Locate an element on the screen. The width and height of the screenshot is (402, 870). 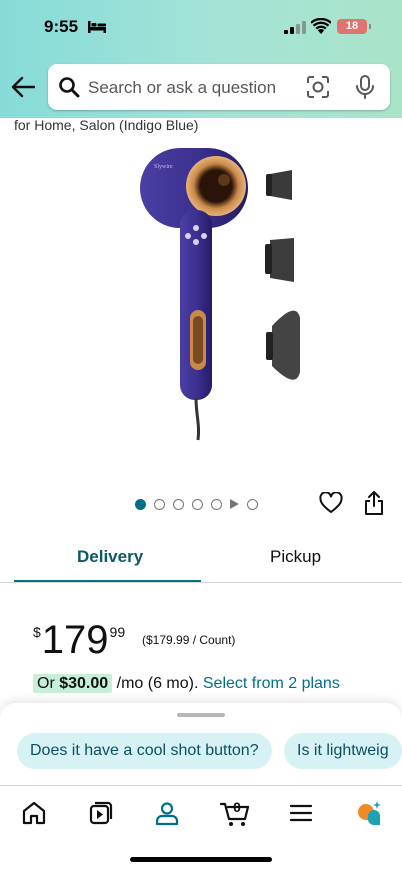
installment-amount: $30.00 is located at coordinates (84, 683).